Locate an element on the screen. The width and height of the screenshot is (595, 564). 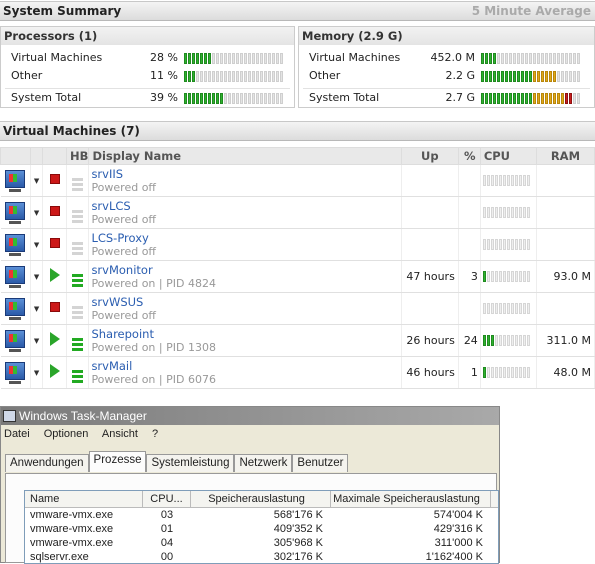
process-name: sqlservr.exe is located at coordinates (59, 557).